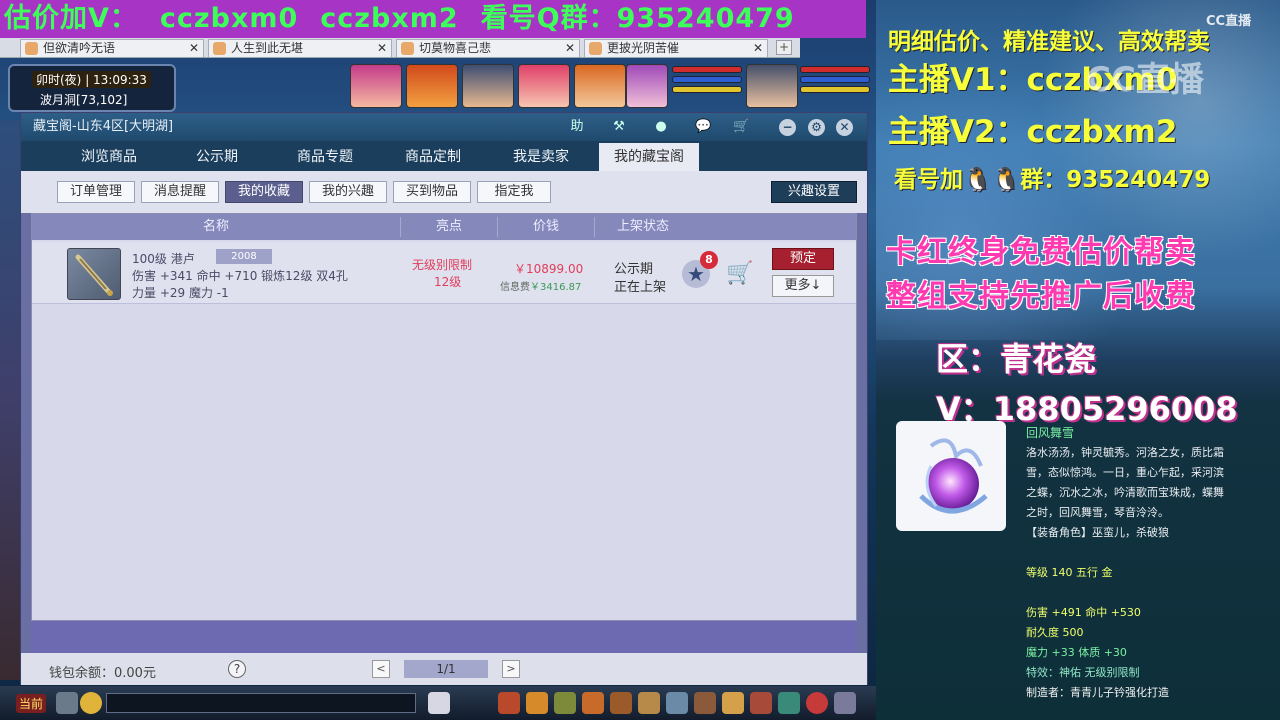 Image resolution: width=1280 pixels, height=720 pixels. What do you see at coordinates (267, 48) in the screenshot?
I see `client-tab-title: 人生到此无堪` at bounding box center [267, 48].